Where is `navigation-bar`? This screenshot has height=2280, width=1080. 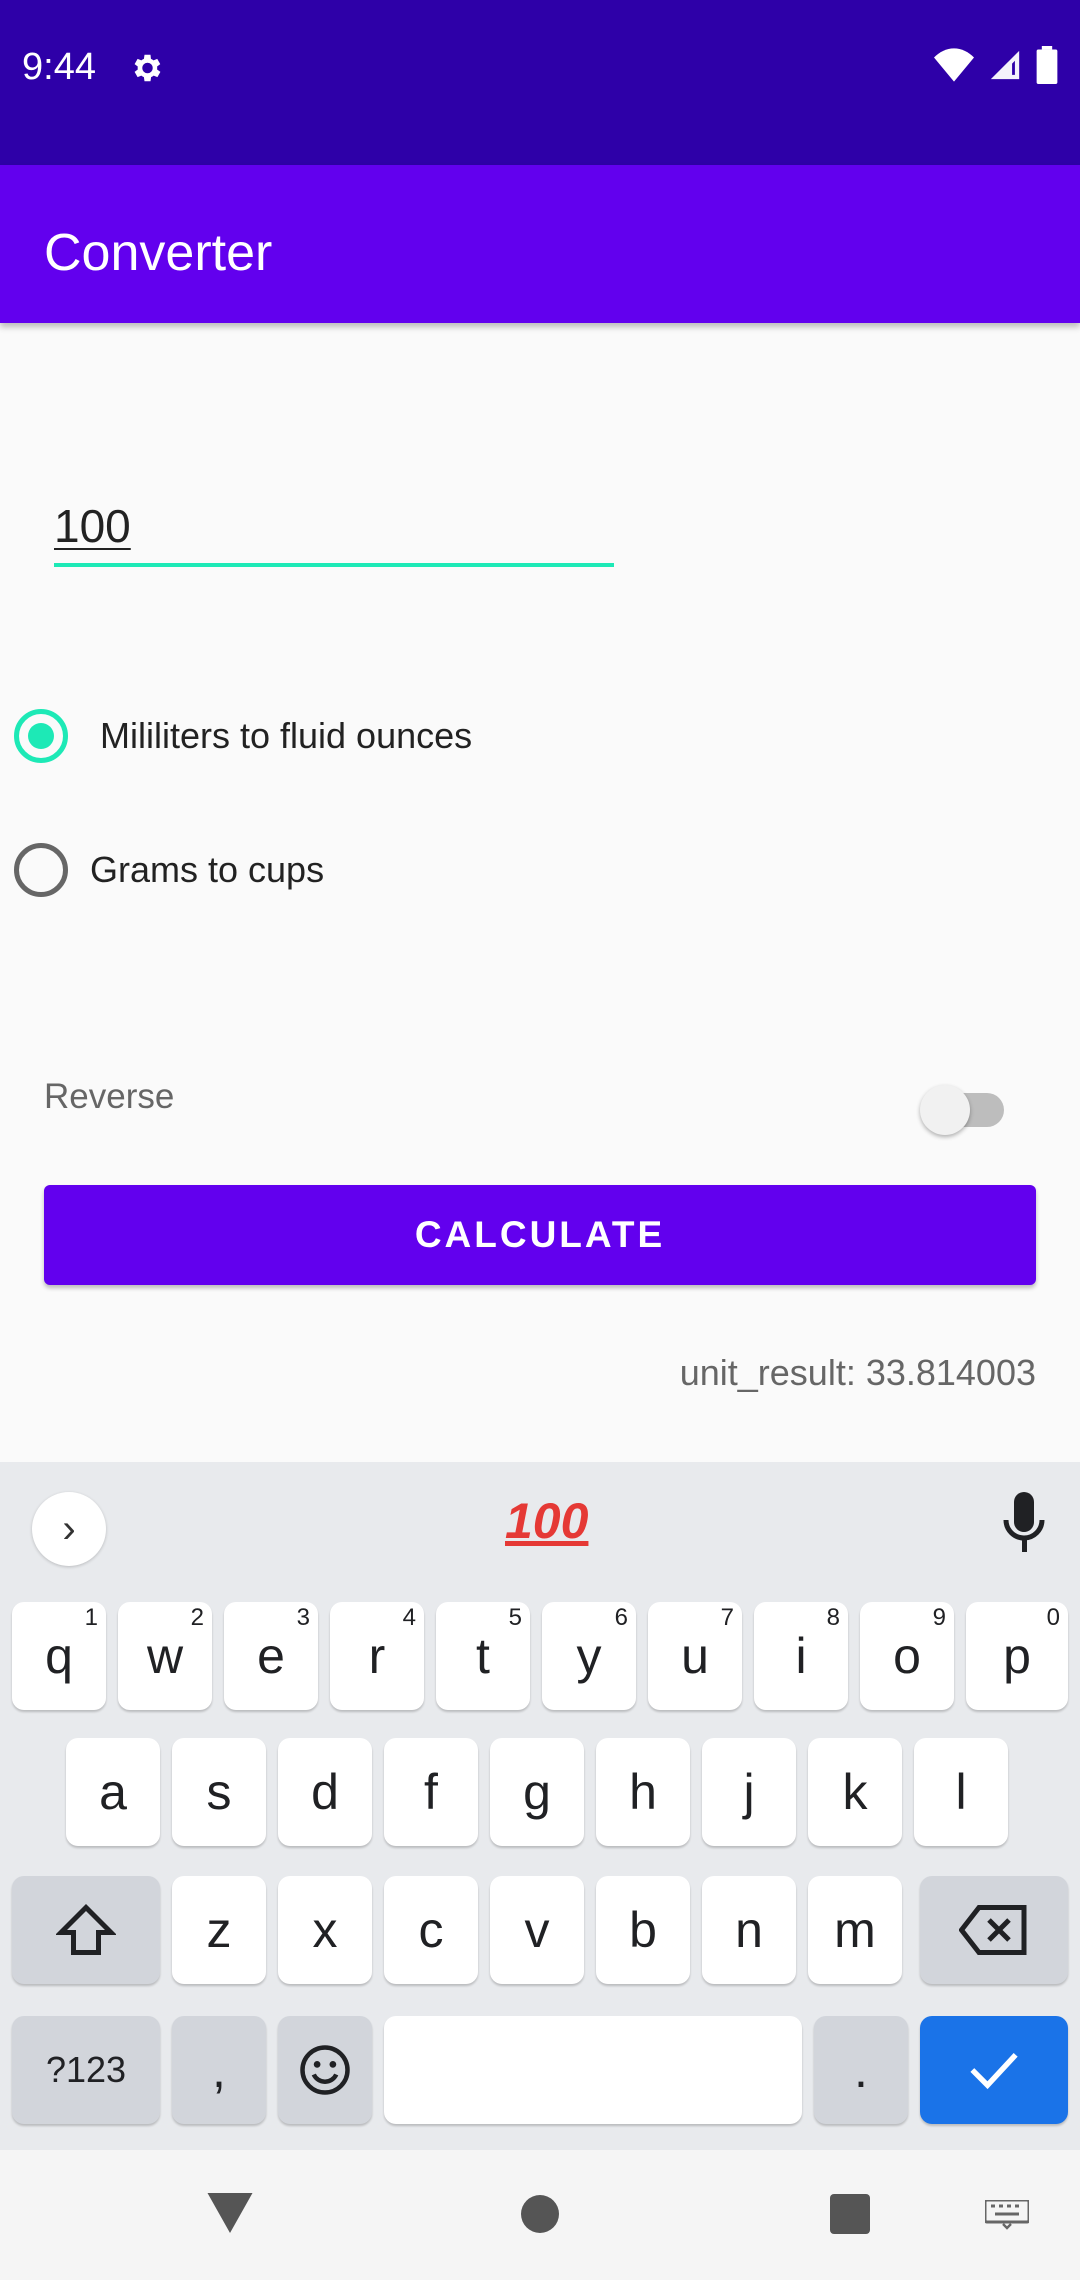
navigation-bar is located at coordinates (540, 2215).